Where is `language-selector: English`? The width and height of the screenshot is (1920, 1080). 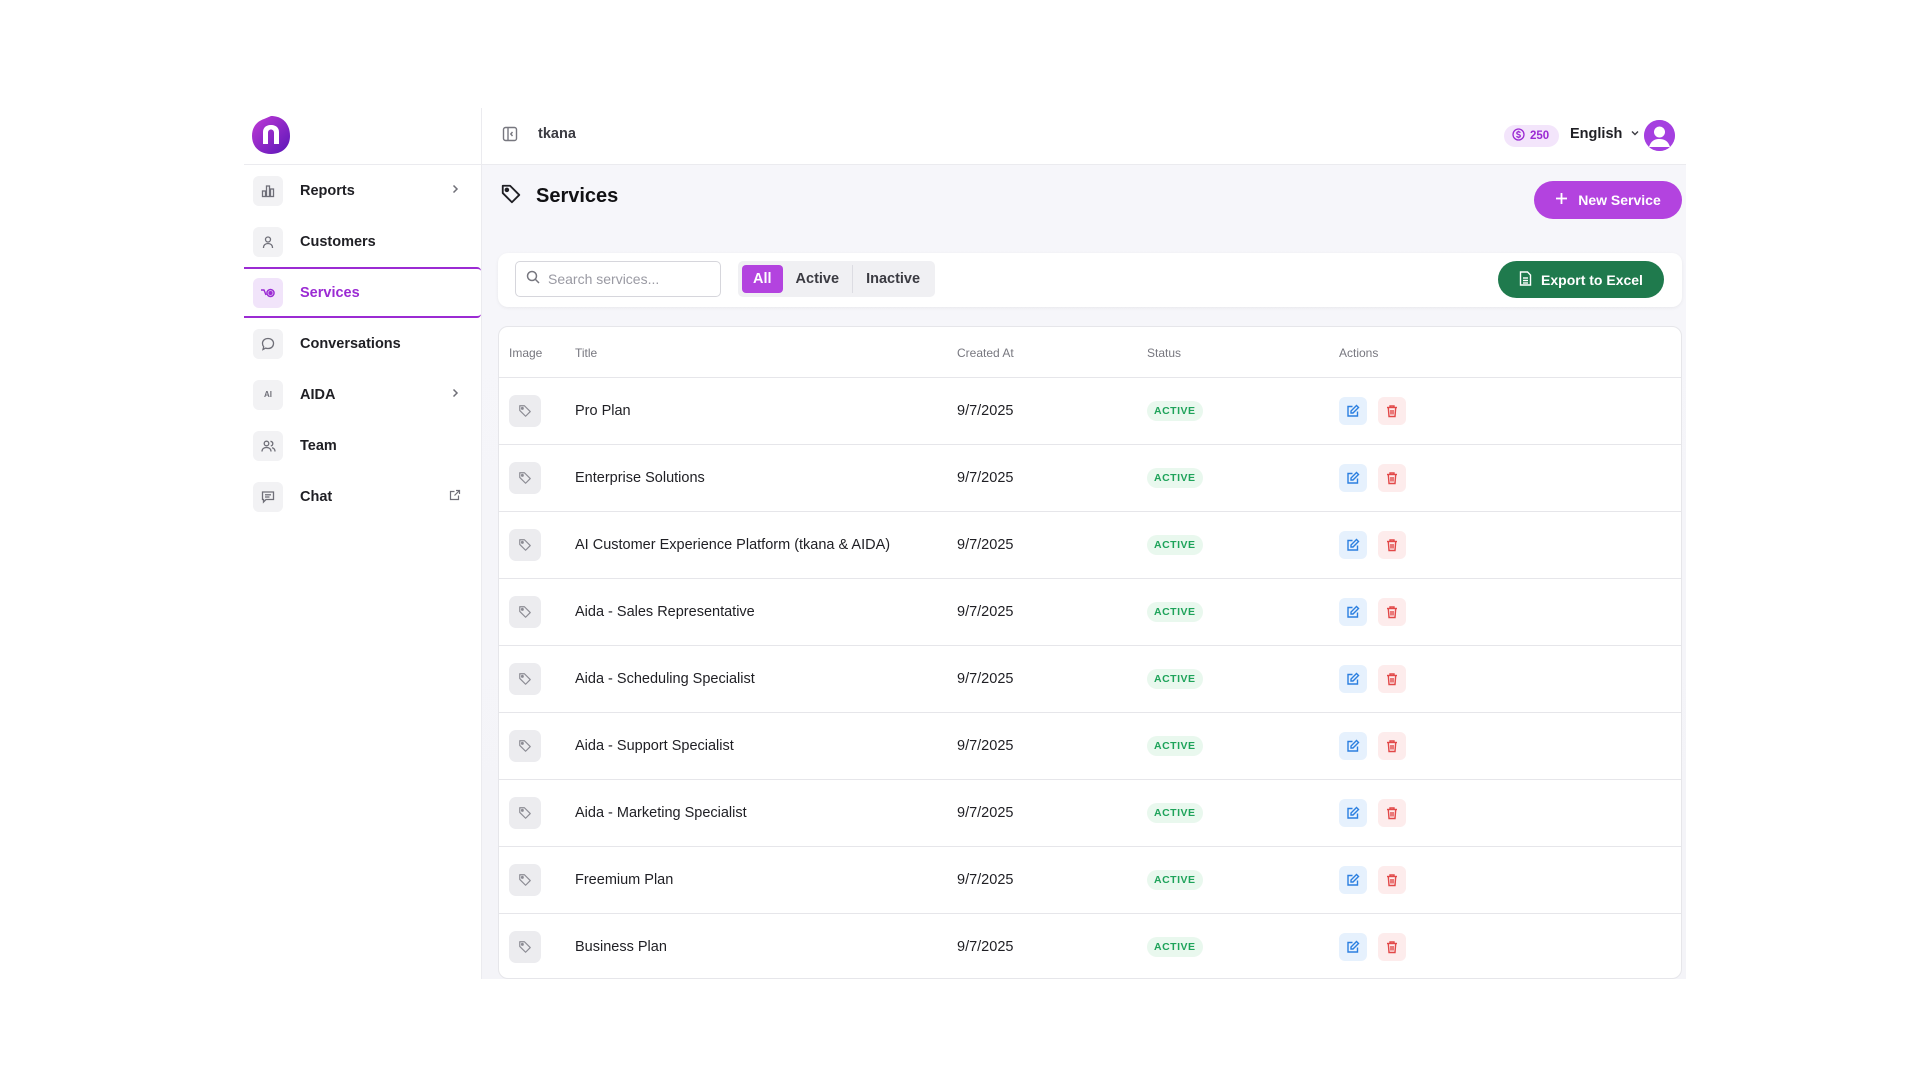 language-selector: English is located at coordinates (1605, 134).